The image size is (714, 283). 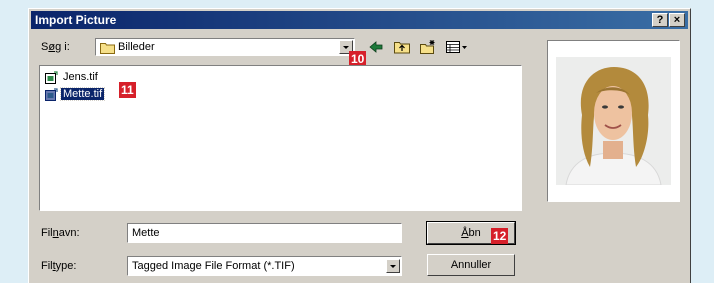 I want to click on filetype-dropdown: Tagged Image File Format (*.TIF), so click(x=264, y=266).